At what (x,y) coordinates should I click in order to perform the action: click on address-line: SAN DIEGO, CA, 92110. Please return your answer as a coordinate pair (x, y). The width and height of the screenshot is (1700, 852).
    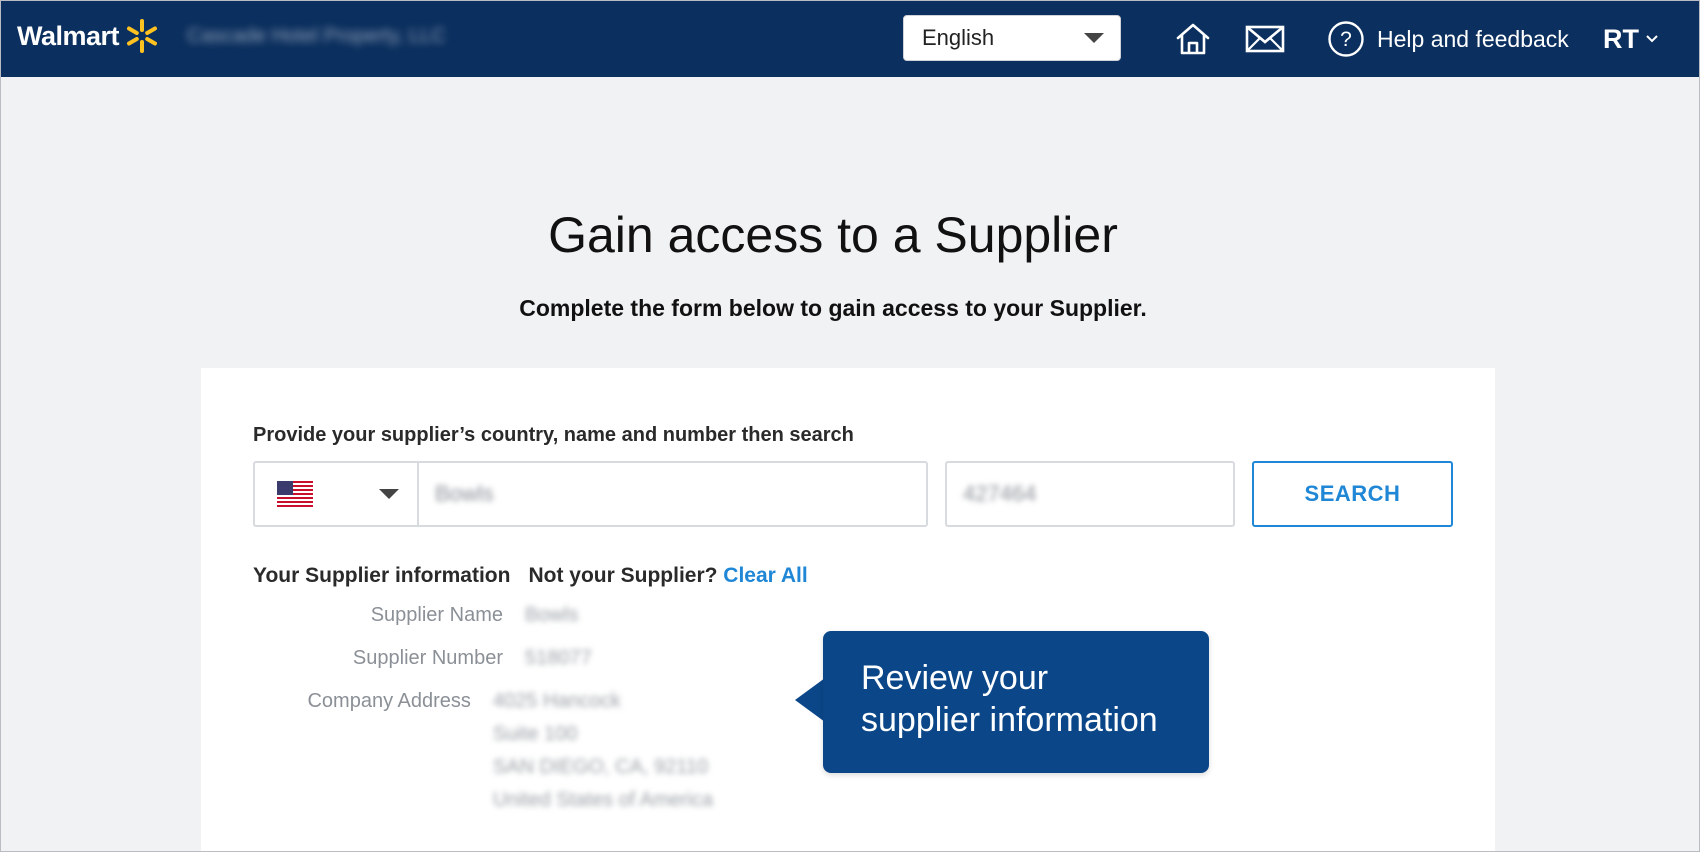
    Looking at the image, I should click on (600, 767).